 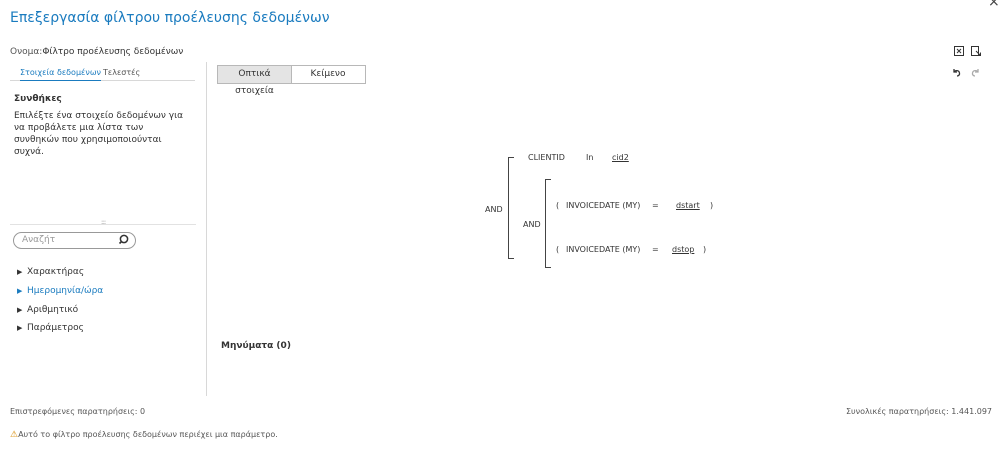 What do you see at coordinates (683, 249) in the screenshot?
I see `condition-value: dstop` at bounding box center [683, 249].